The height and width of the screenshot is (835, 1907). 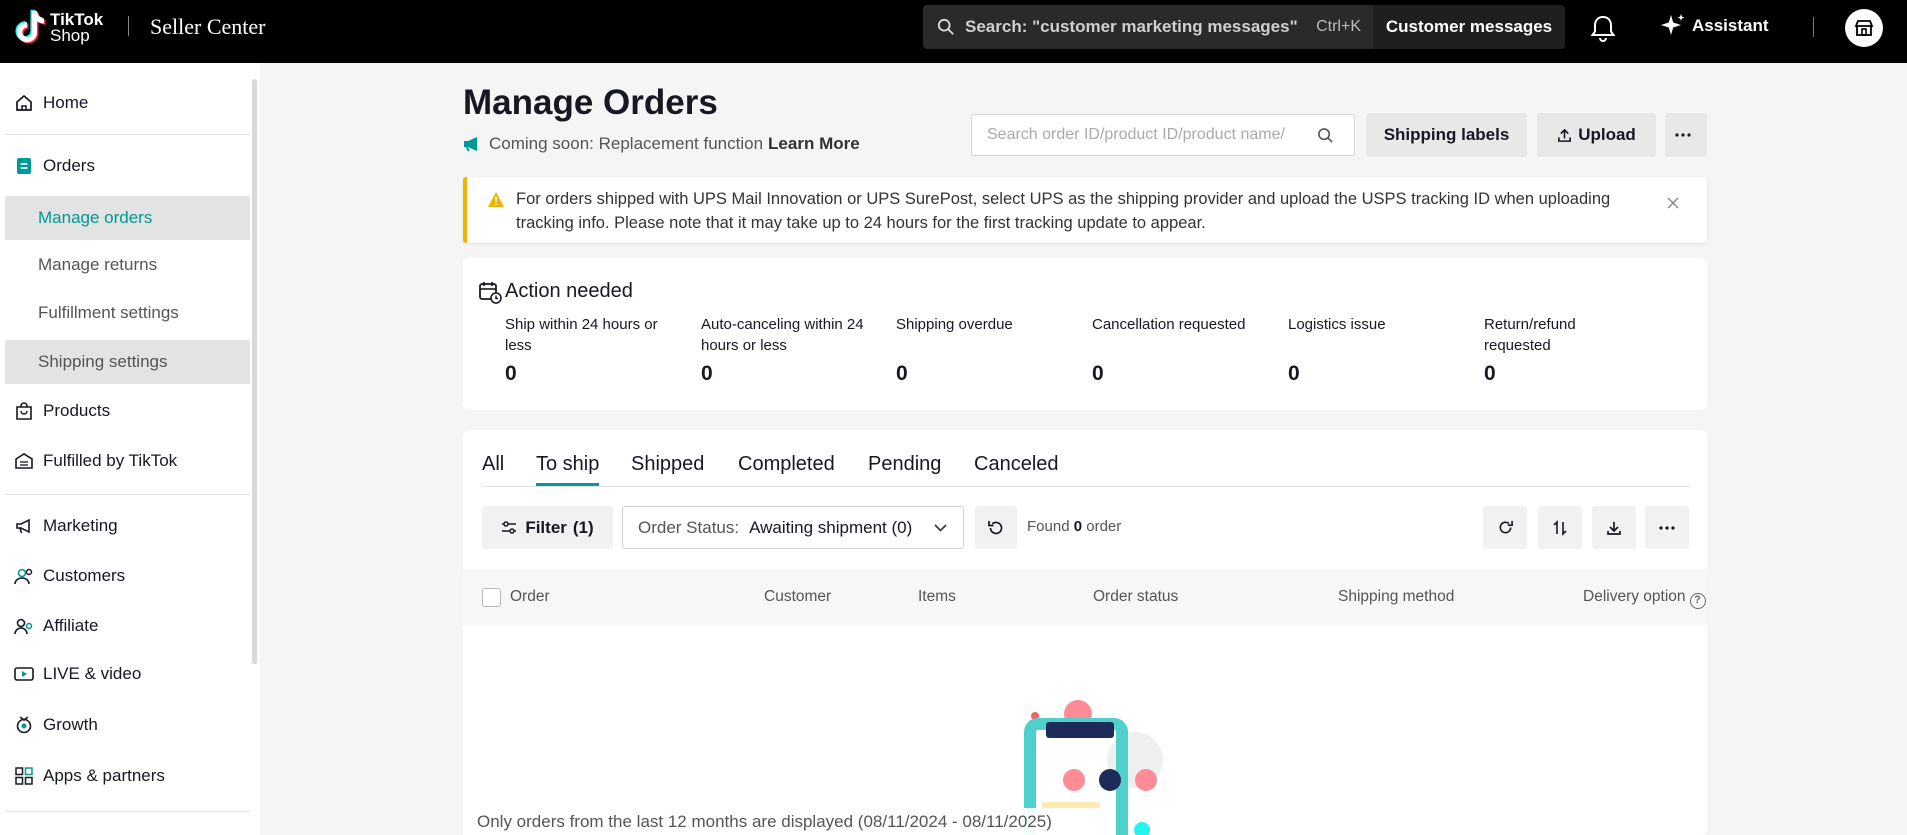 I want to click on metric-logistics-issue: Logistics issue 0, so click(x=1373, y=350).